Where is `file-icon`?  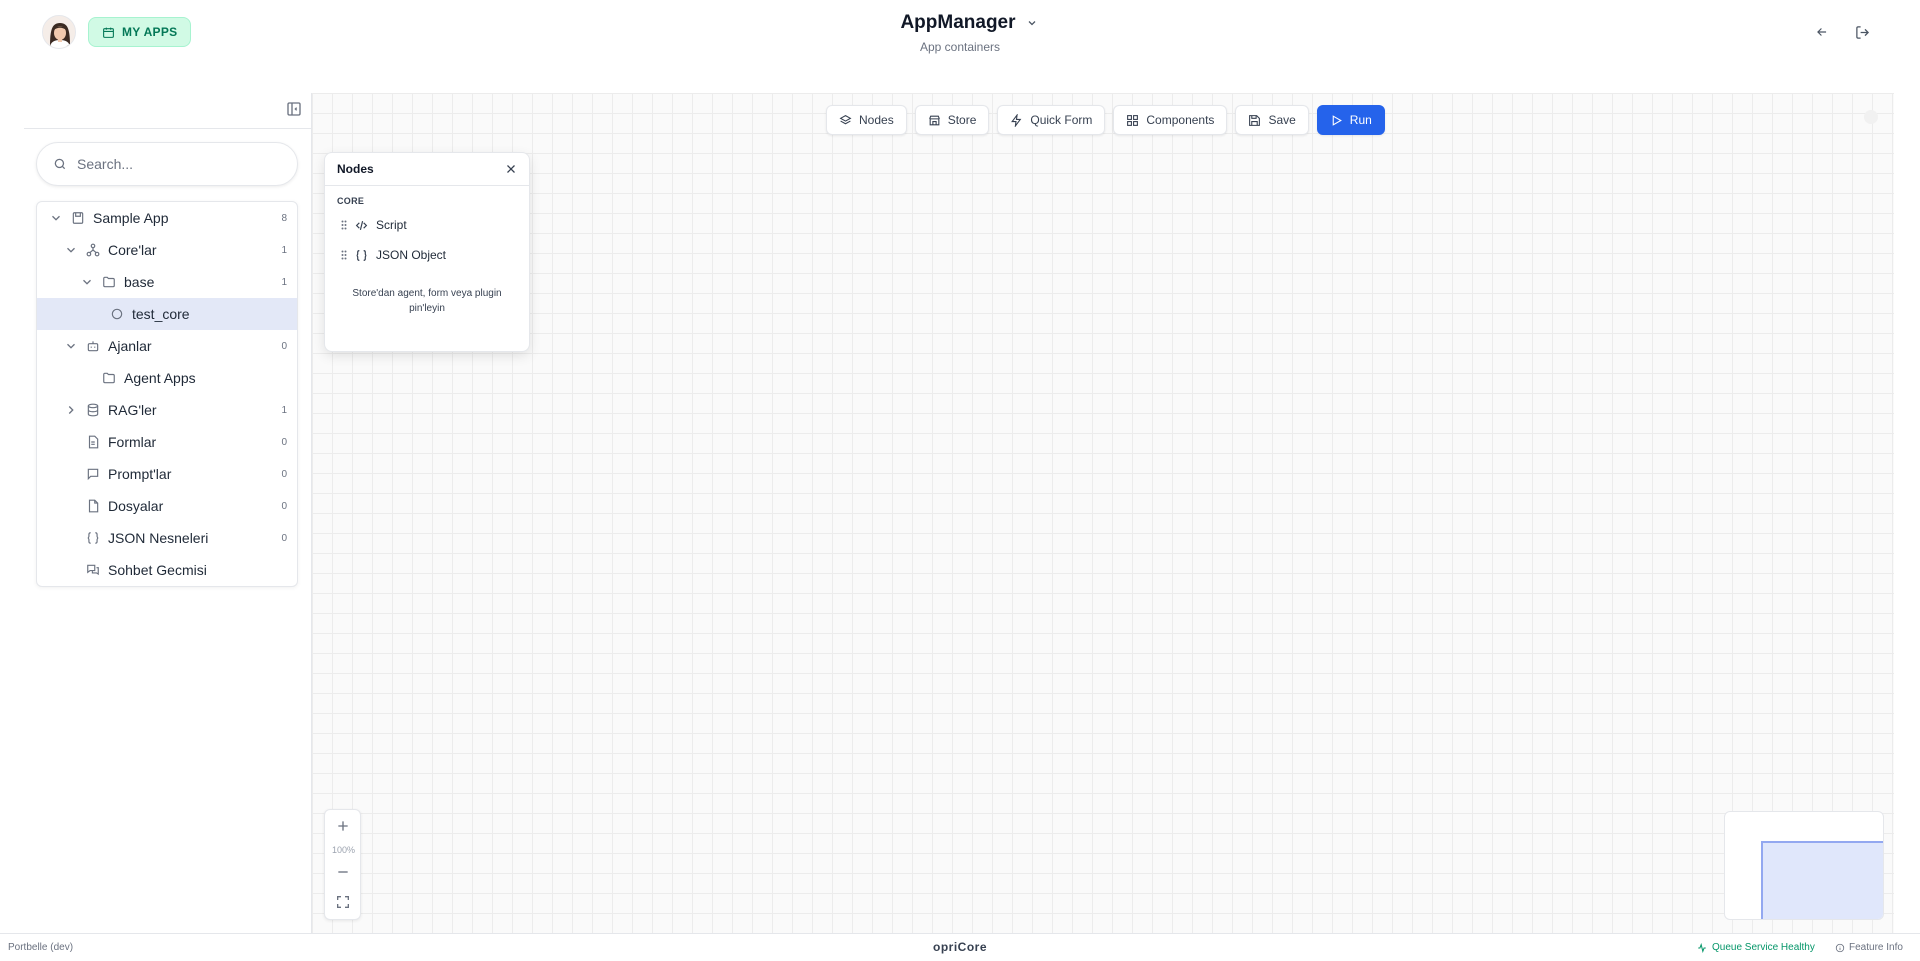
file-icon is located at coordinates (93, 506).